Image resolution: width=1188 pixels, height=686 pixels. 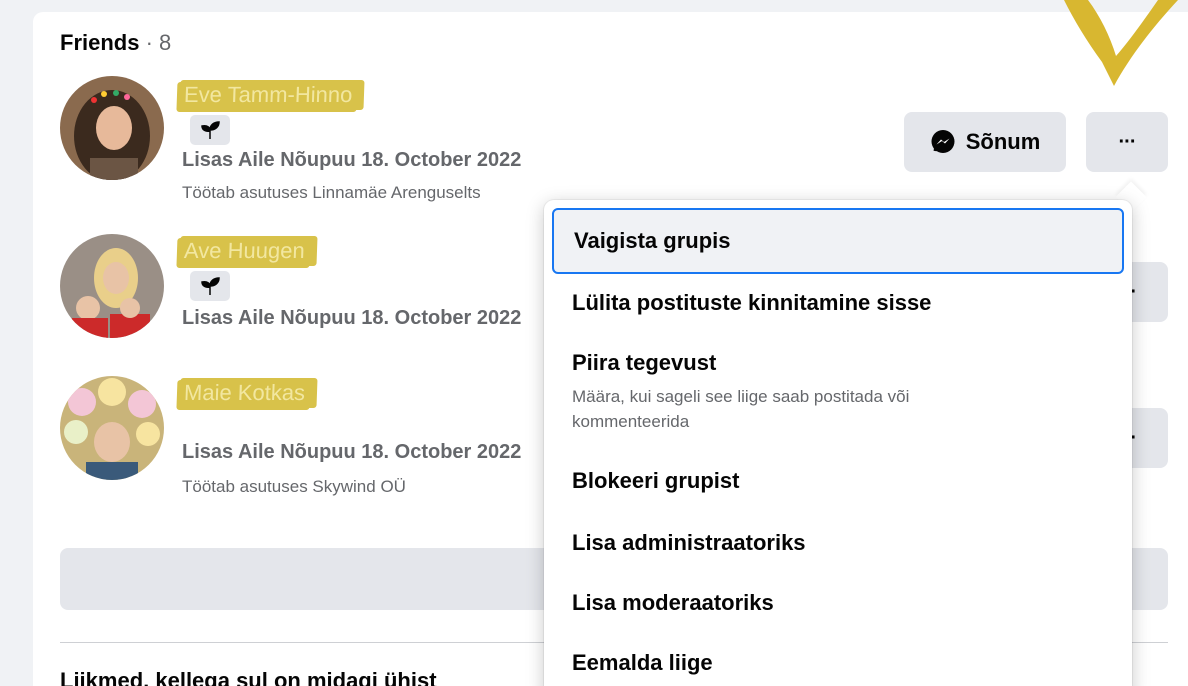 I want to click on menu-item-label: Lülita postituste kinnitamine sisse, so click(x=752, y=302).